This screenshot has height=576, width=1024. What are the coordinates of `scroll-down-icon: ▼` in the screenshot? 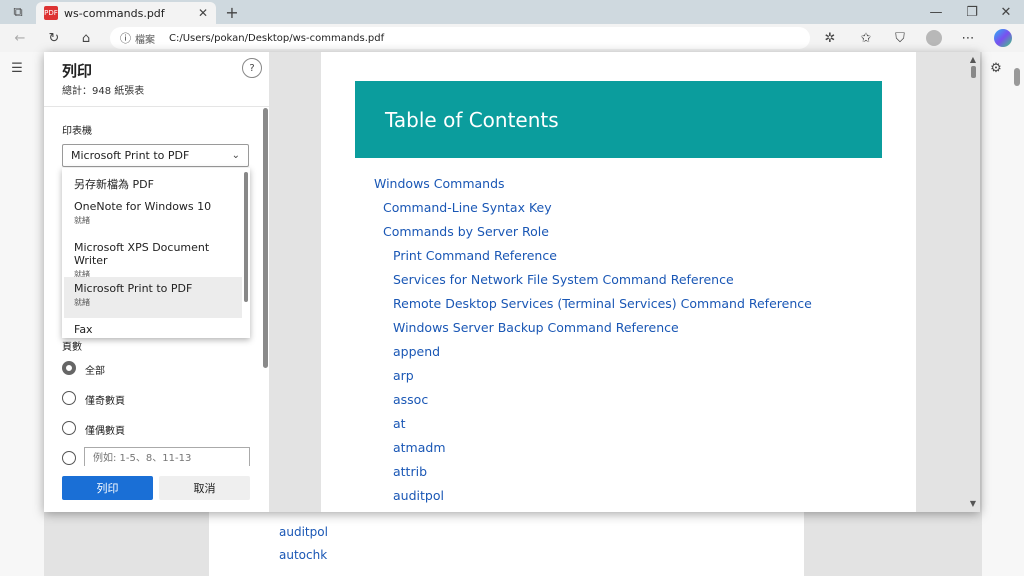 It's located at (973, 503).